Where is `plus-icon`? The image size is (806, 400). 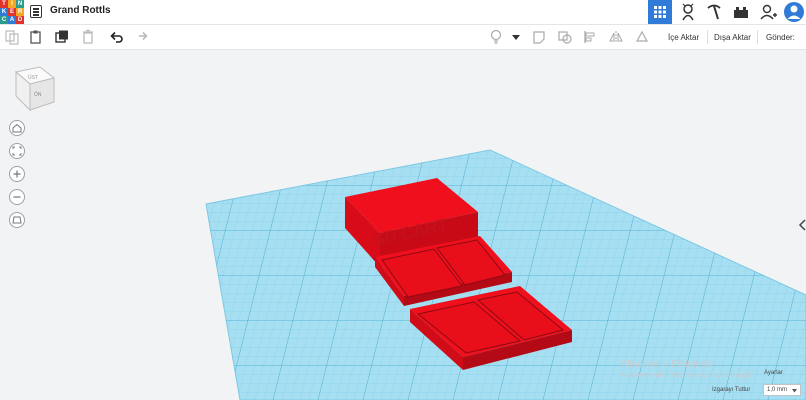
plus-icon is located at coordinates (17, 174).